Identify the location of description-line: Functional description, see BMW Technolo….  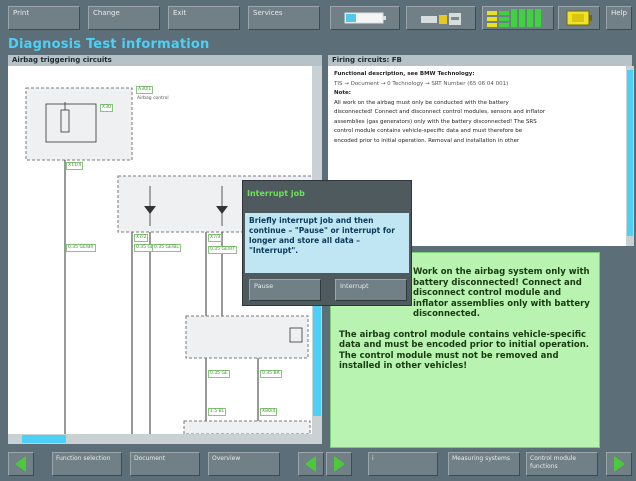
(404, 74).